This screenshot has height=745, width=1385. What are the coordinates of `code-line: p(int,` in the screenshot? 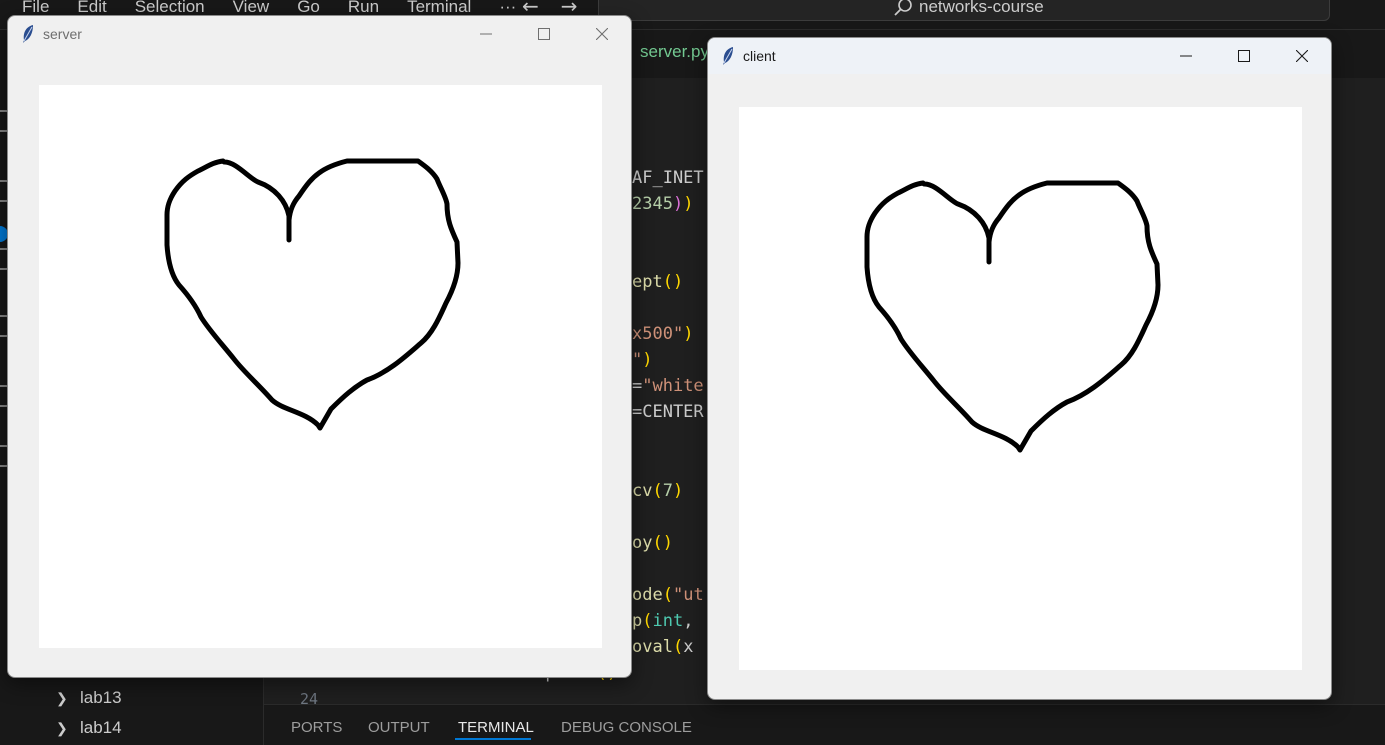 It's located at (662, 621).